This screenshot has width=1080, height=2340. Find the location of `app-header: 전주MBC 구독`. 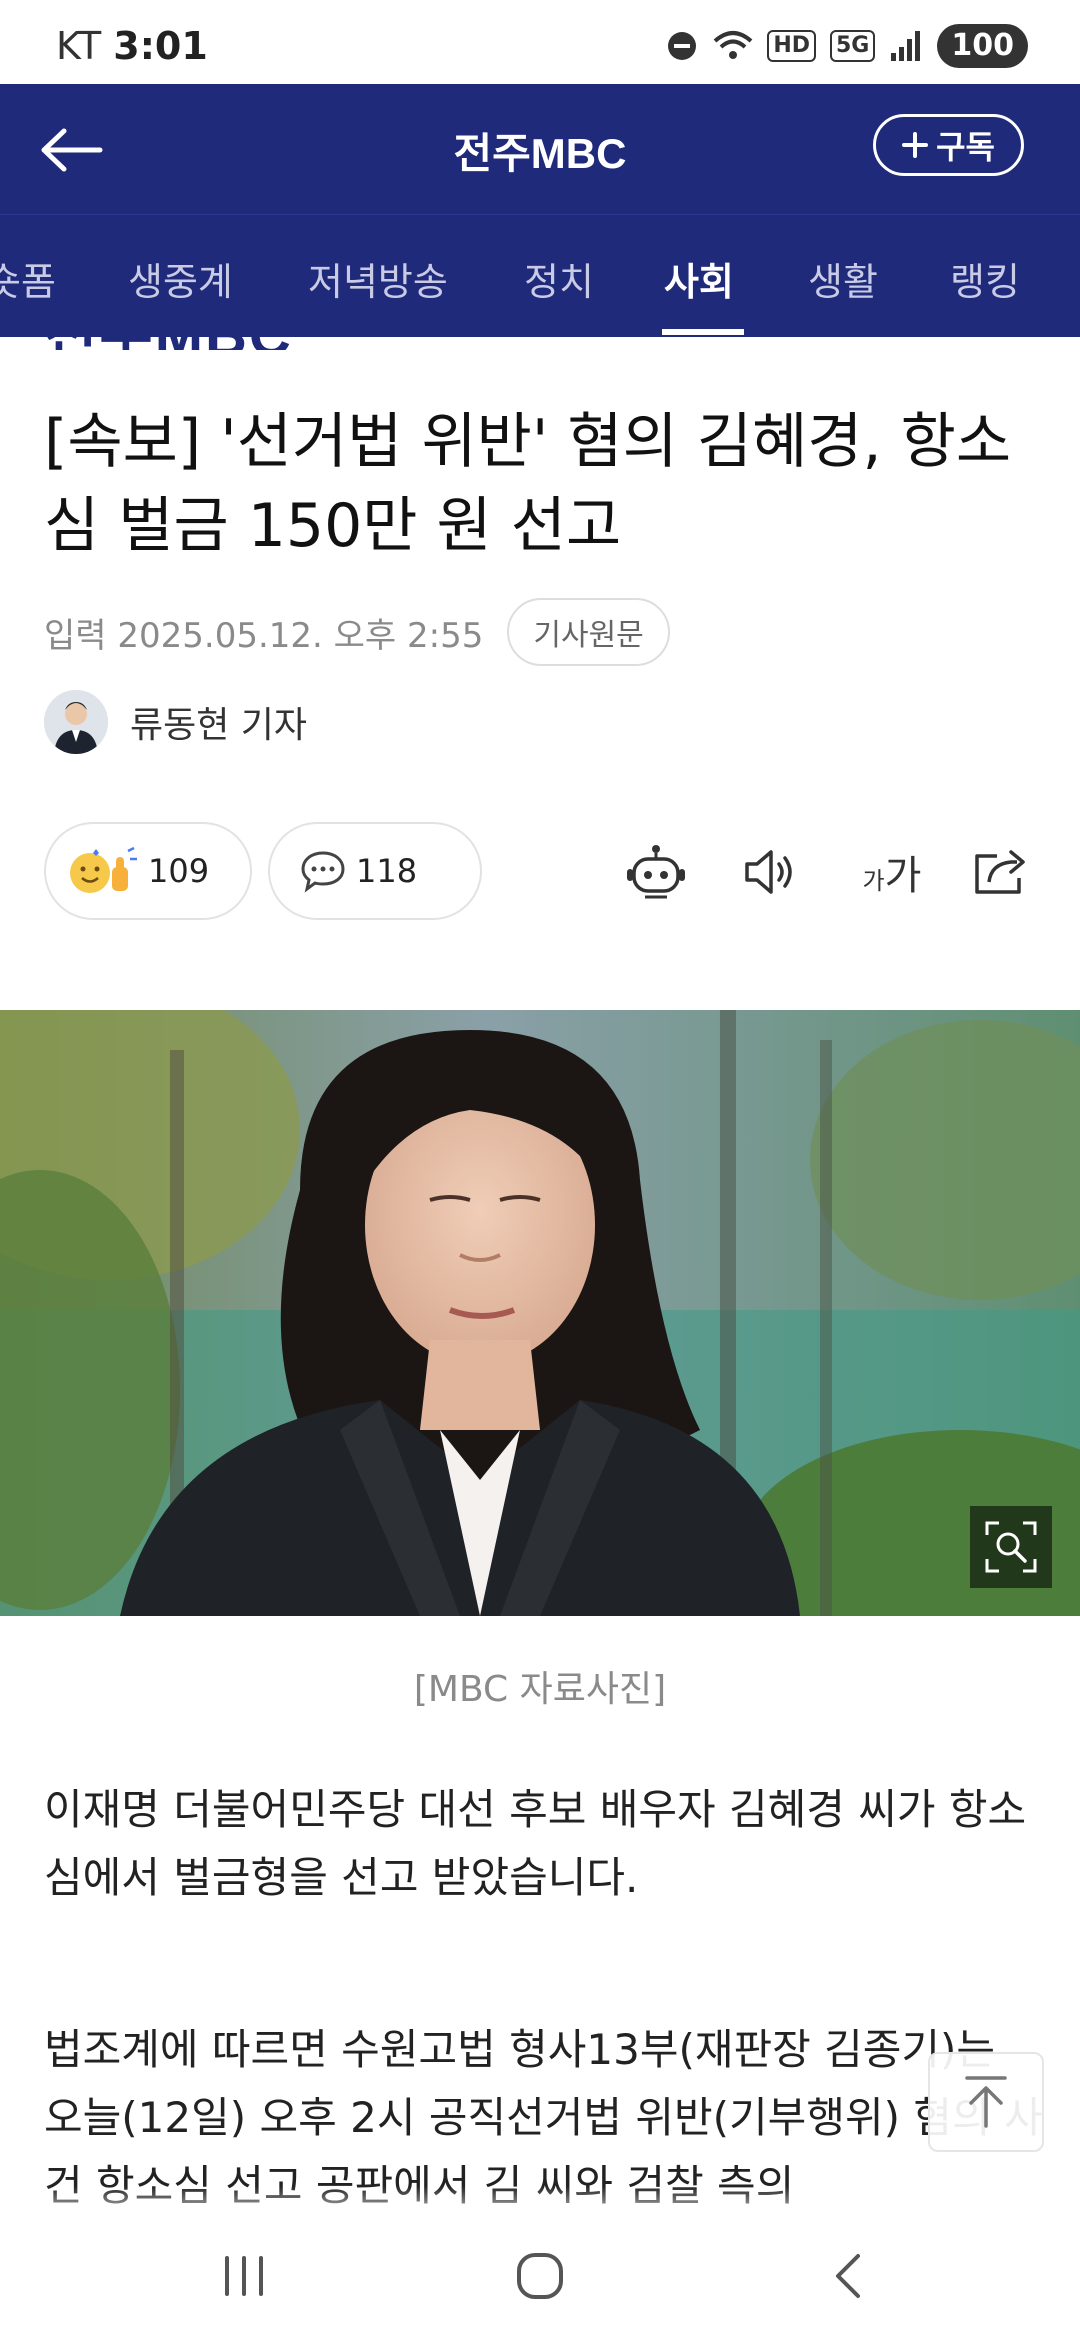

app-header: 전주MBC 구독 is located at coordinates (540, 149).